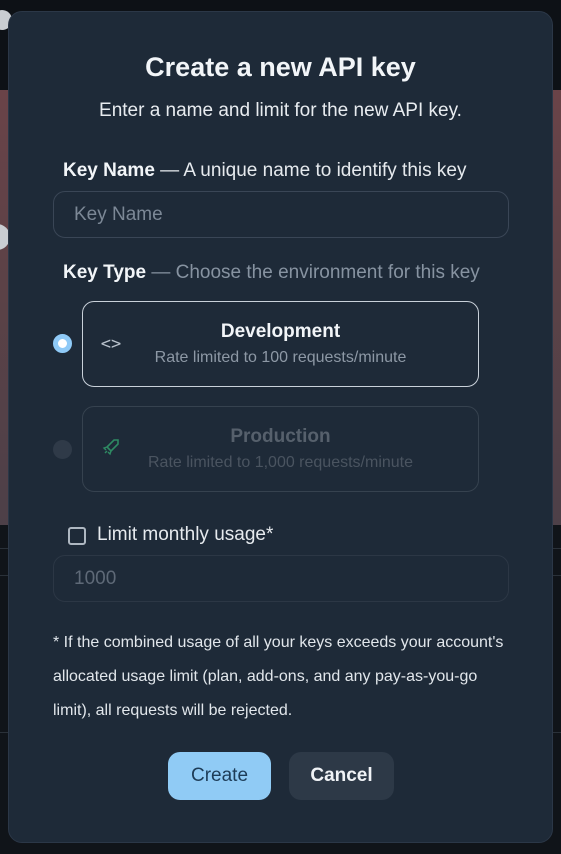 This screenshot has height=854, width=561. I want to click on monthly-limit-input, so click(281, 578).